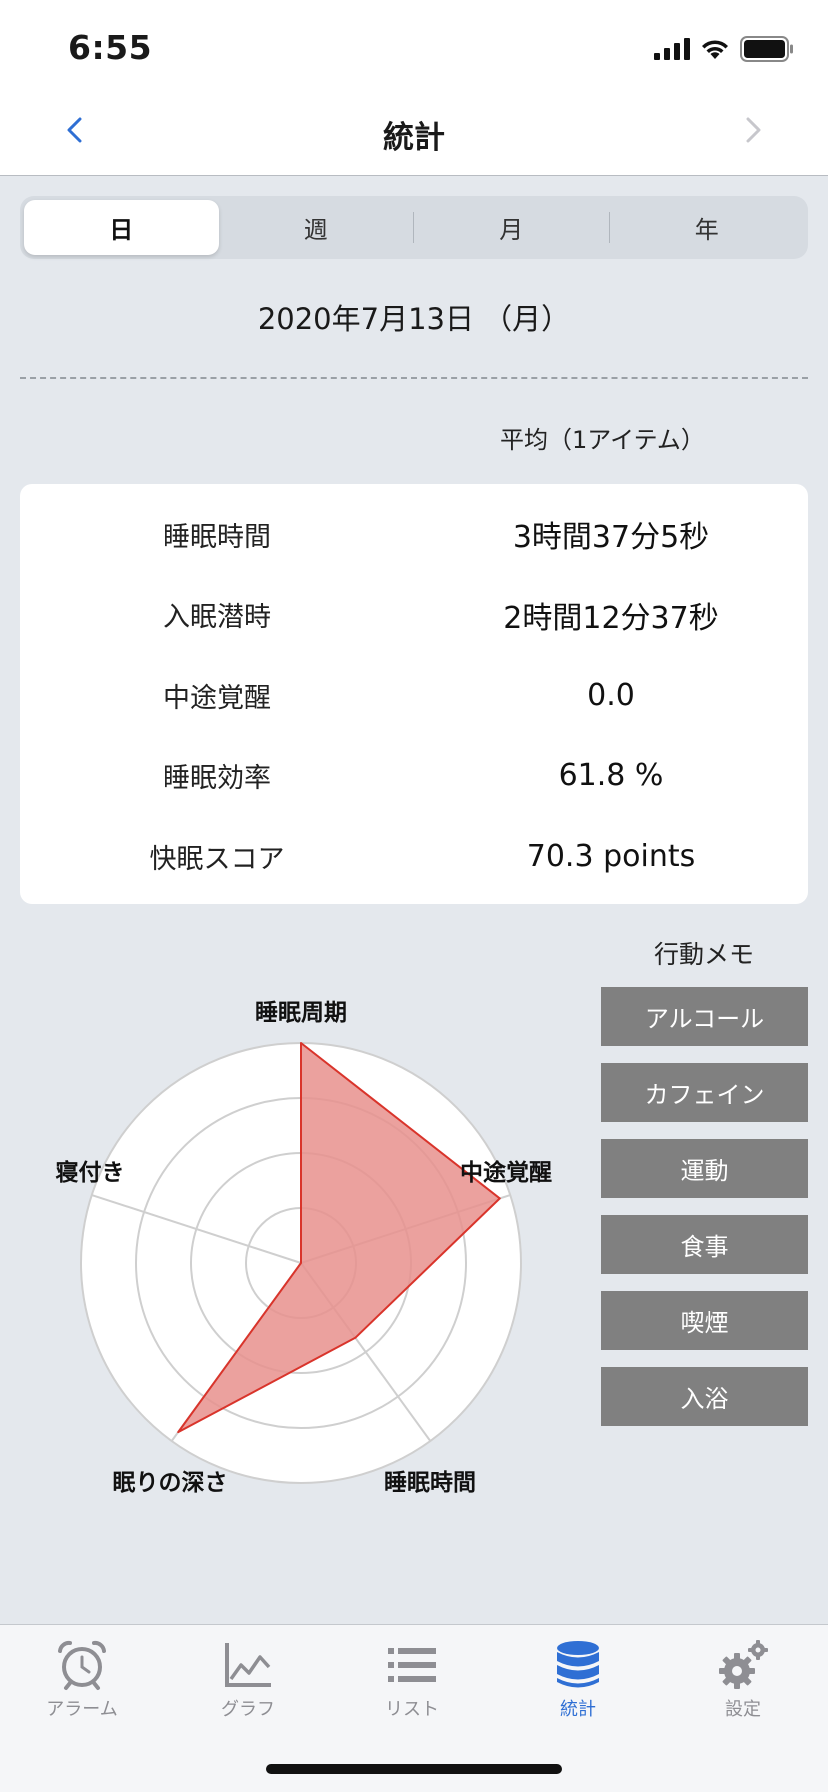 This screenshot has height=1792, width=828. Describe the element at coordinates (121, 227) in the screenshot. I see `segment-day: 日` at that location.